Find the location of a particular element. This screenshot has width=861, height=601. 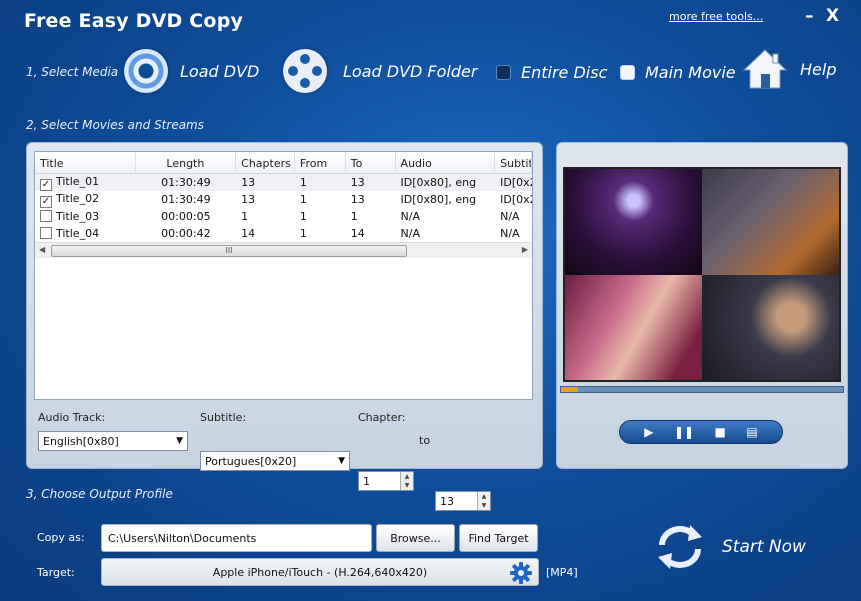

table-row: Title_04 00:00:42 14 1 14 N/A N/A is located at coordinates (283, 233).